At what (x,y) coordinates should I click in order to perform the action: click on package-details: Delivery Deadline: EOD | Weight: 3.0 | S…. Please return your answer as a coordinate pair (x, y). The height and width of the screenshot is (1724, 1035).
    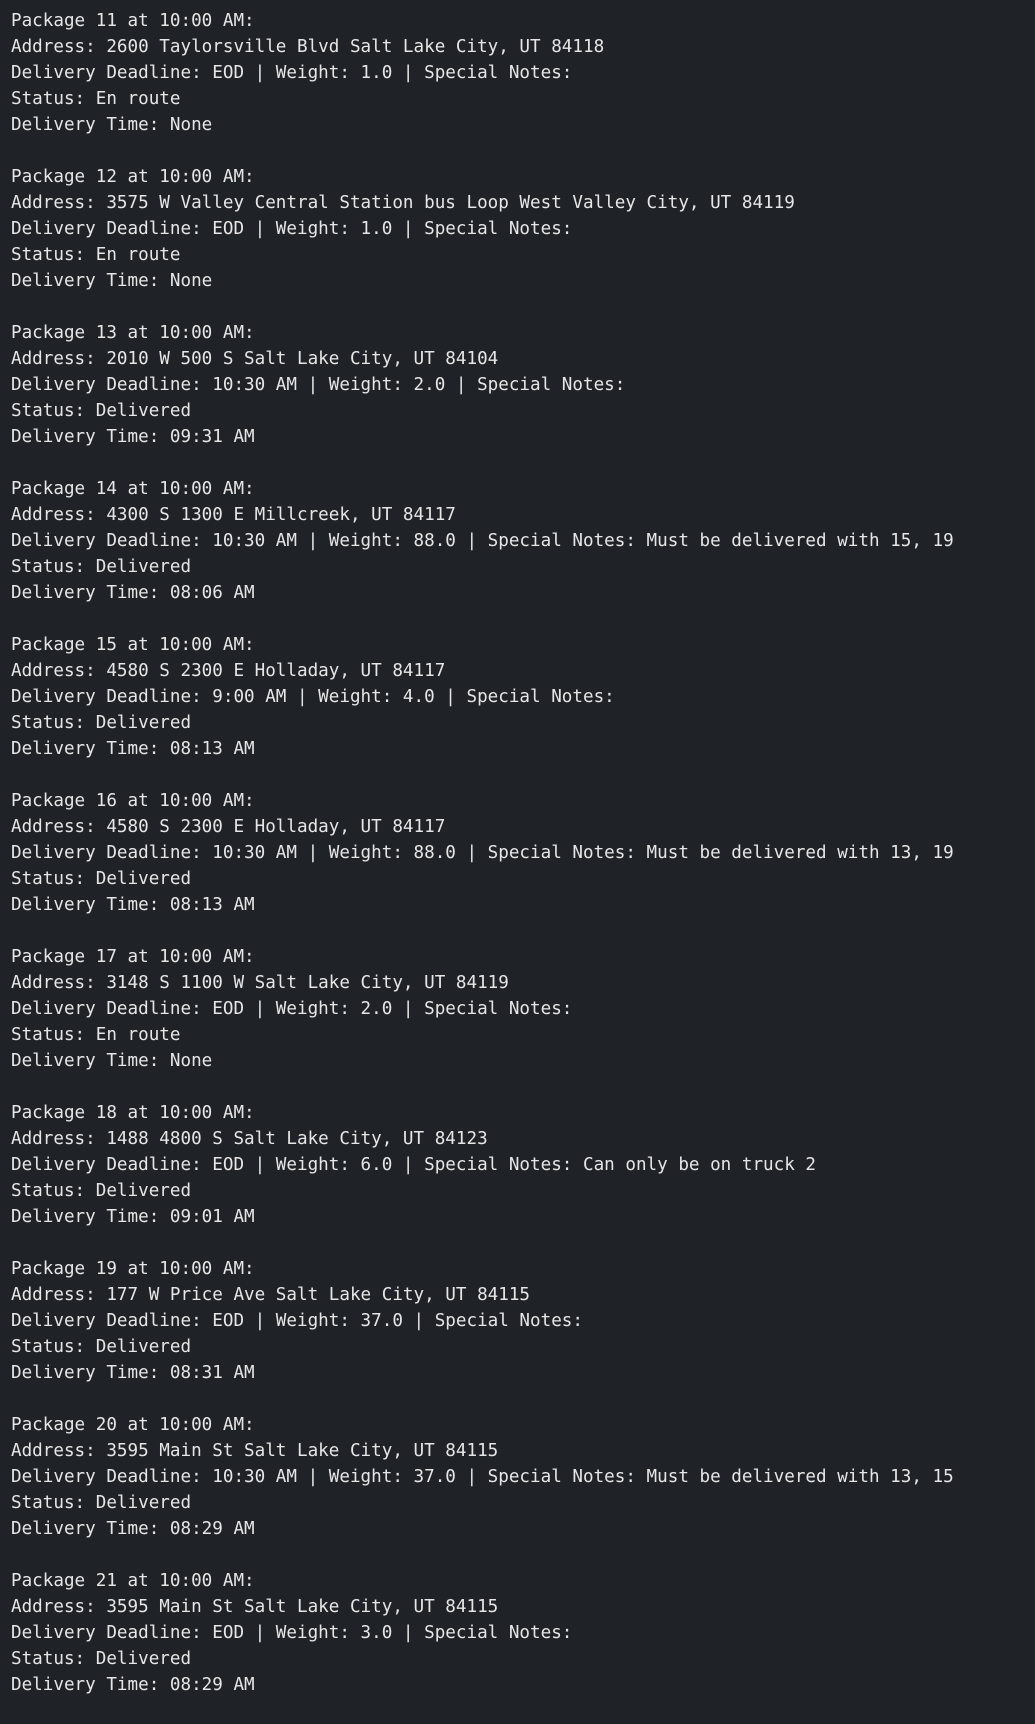
    Looking at the image, I should click on (292, 1633).